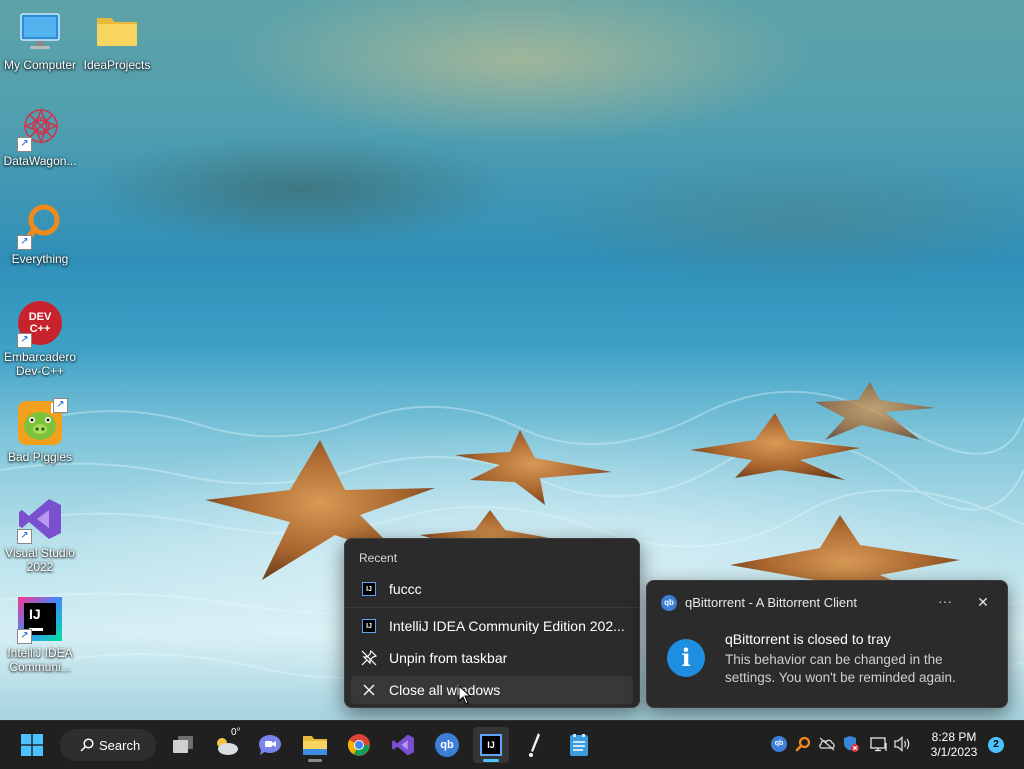 This screenshot has height=769, width=1024. What do you see at coordinates (808, 639) in the screenshot?
I see `notification-title: qBittorrent is closed to tray` at bounding box center [808, 639].